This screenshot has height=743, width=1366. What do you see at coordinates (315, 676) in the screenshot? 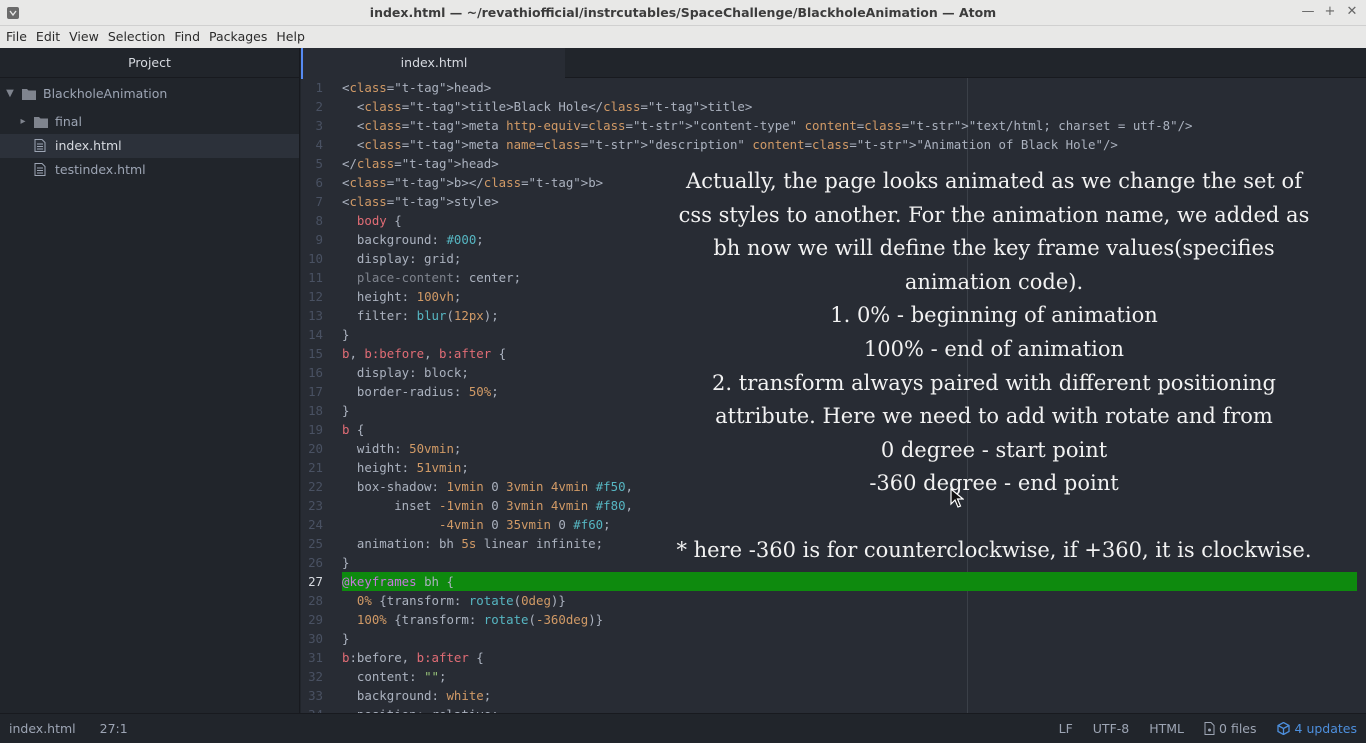
I see `line-number: 32` at bounding box center [315, 676].